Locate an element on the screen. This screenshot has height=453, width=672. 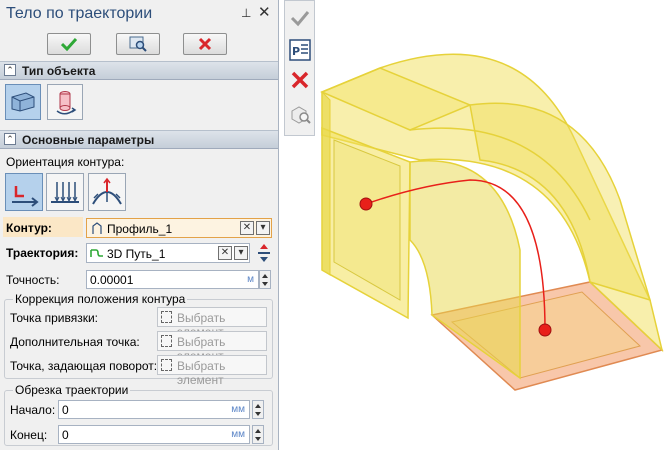
pin-icon: ⊥ is located at coordinates (246, 13).